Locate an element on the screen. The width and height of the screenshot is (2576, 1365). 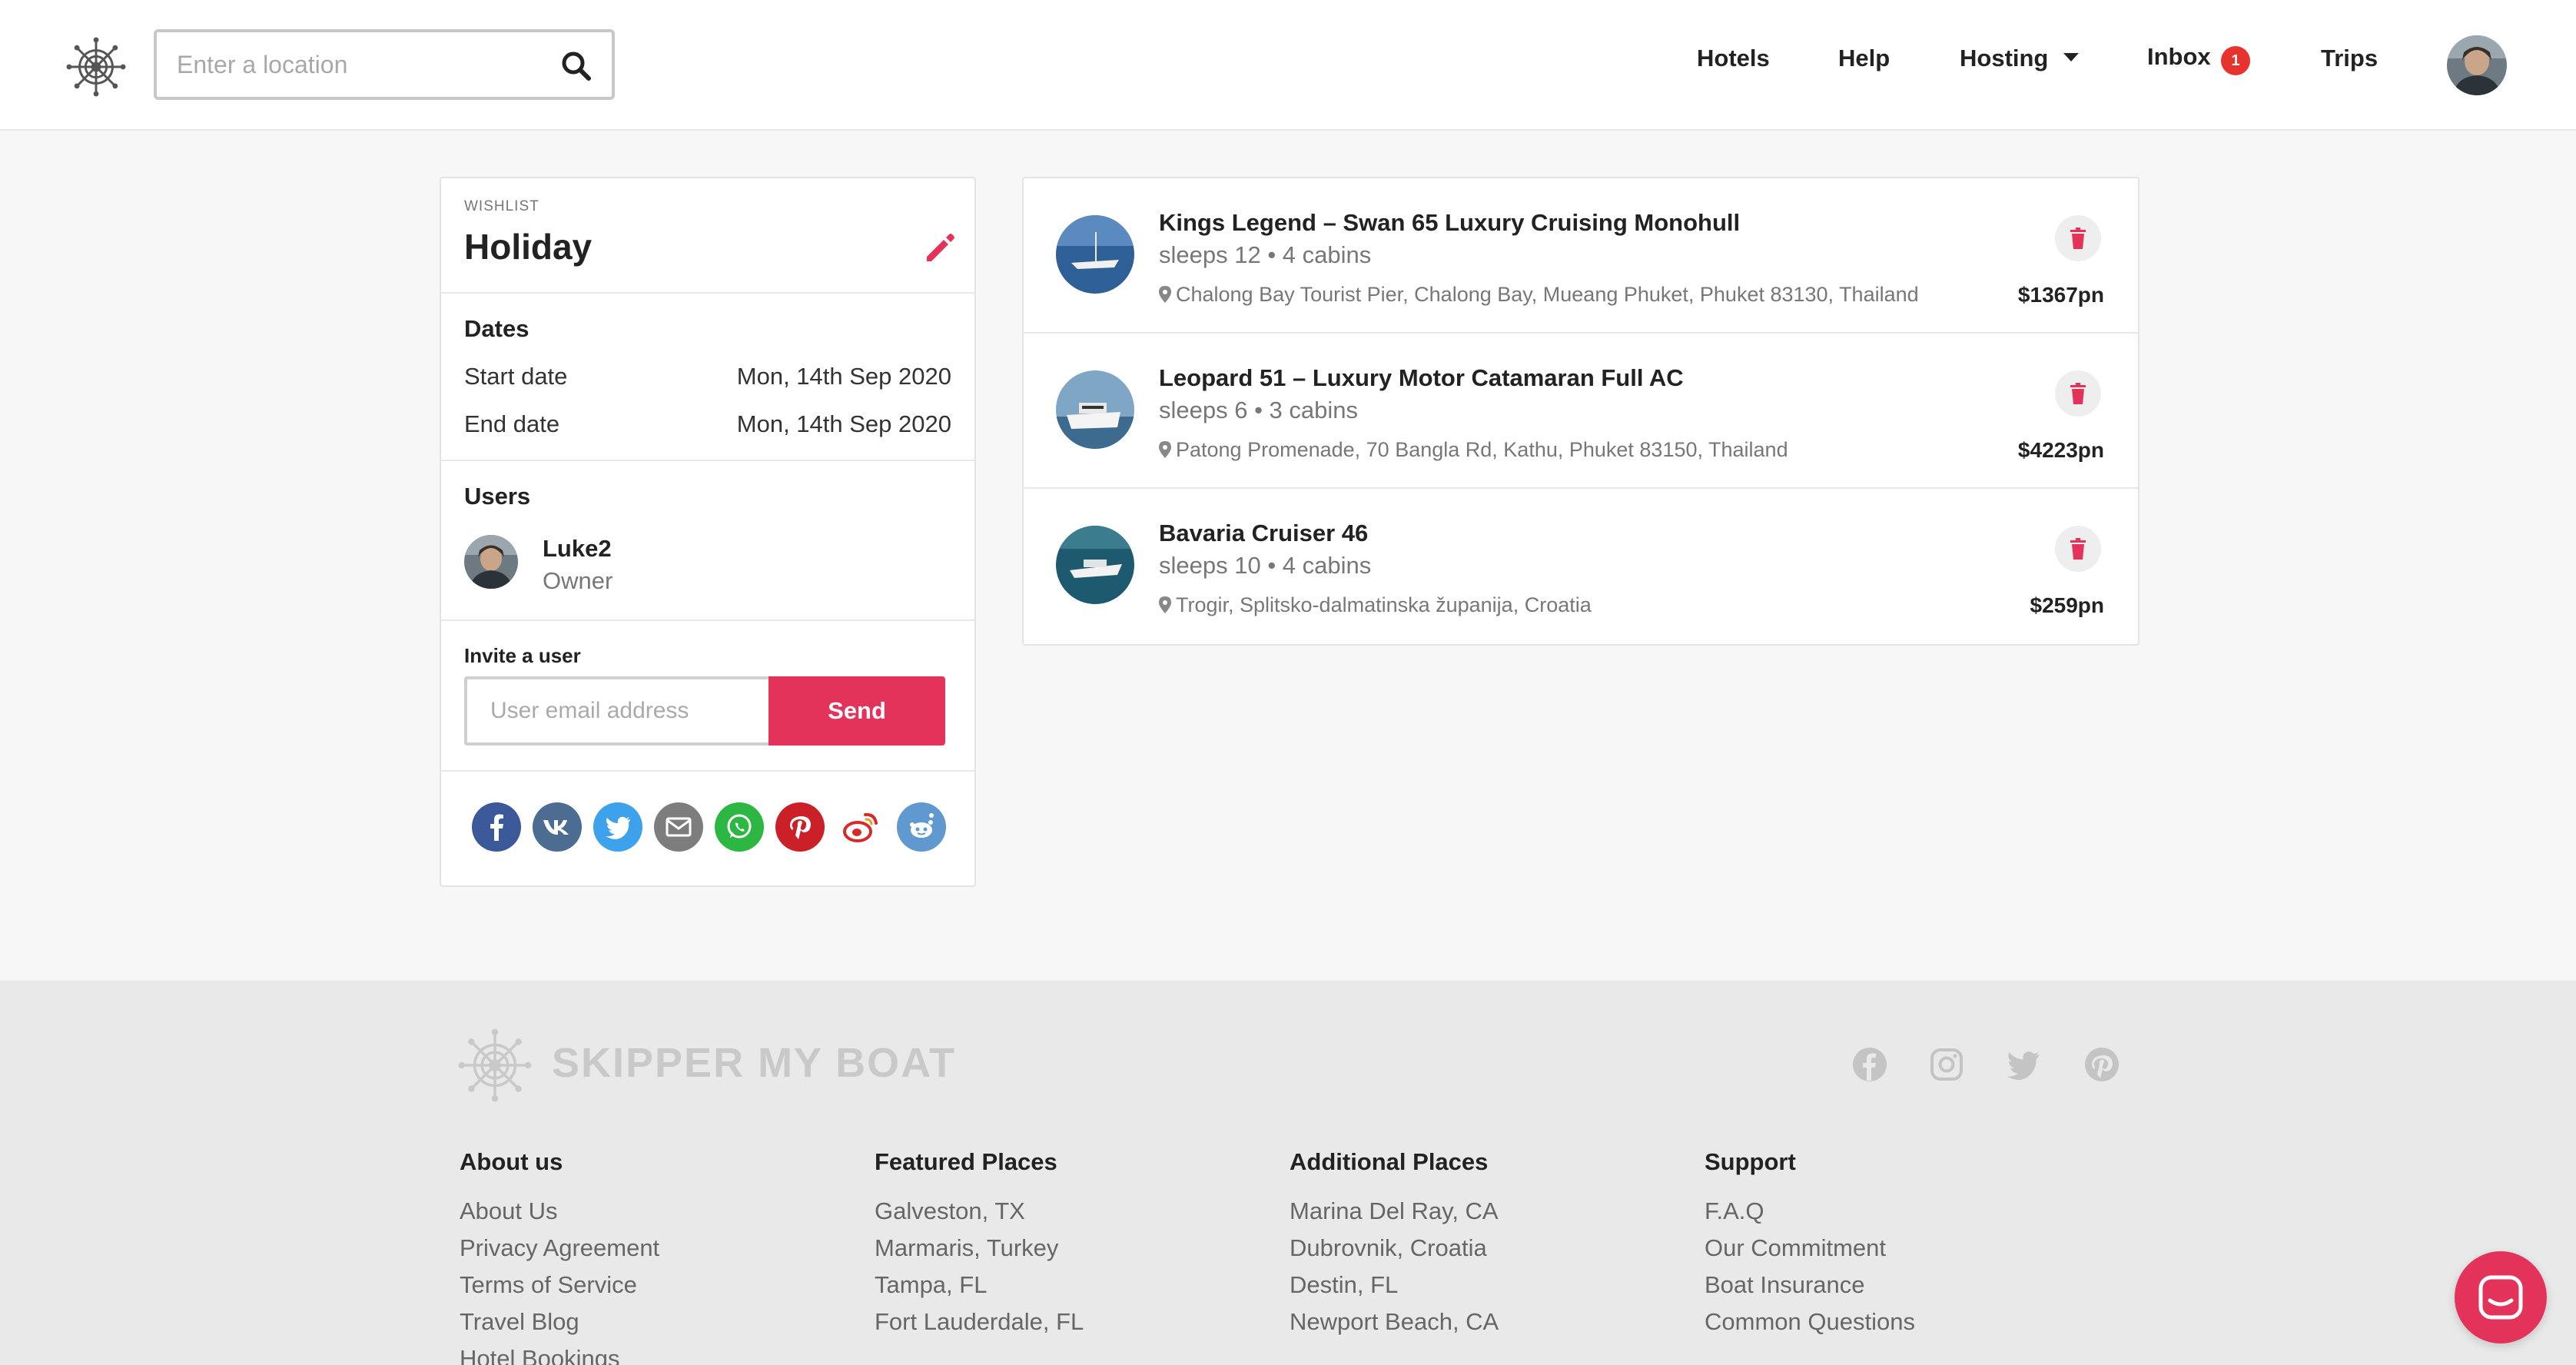
listing-capacity: sleeps 10 • 4 cabins is located at coordinates (1265, 565).